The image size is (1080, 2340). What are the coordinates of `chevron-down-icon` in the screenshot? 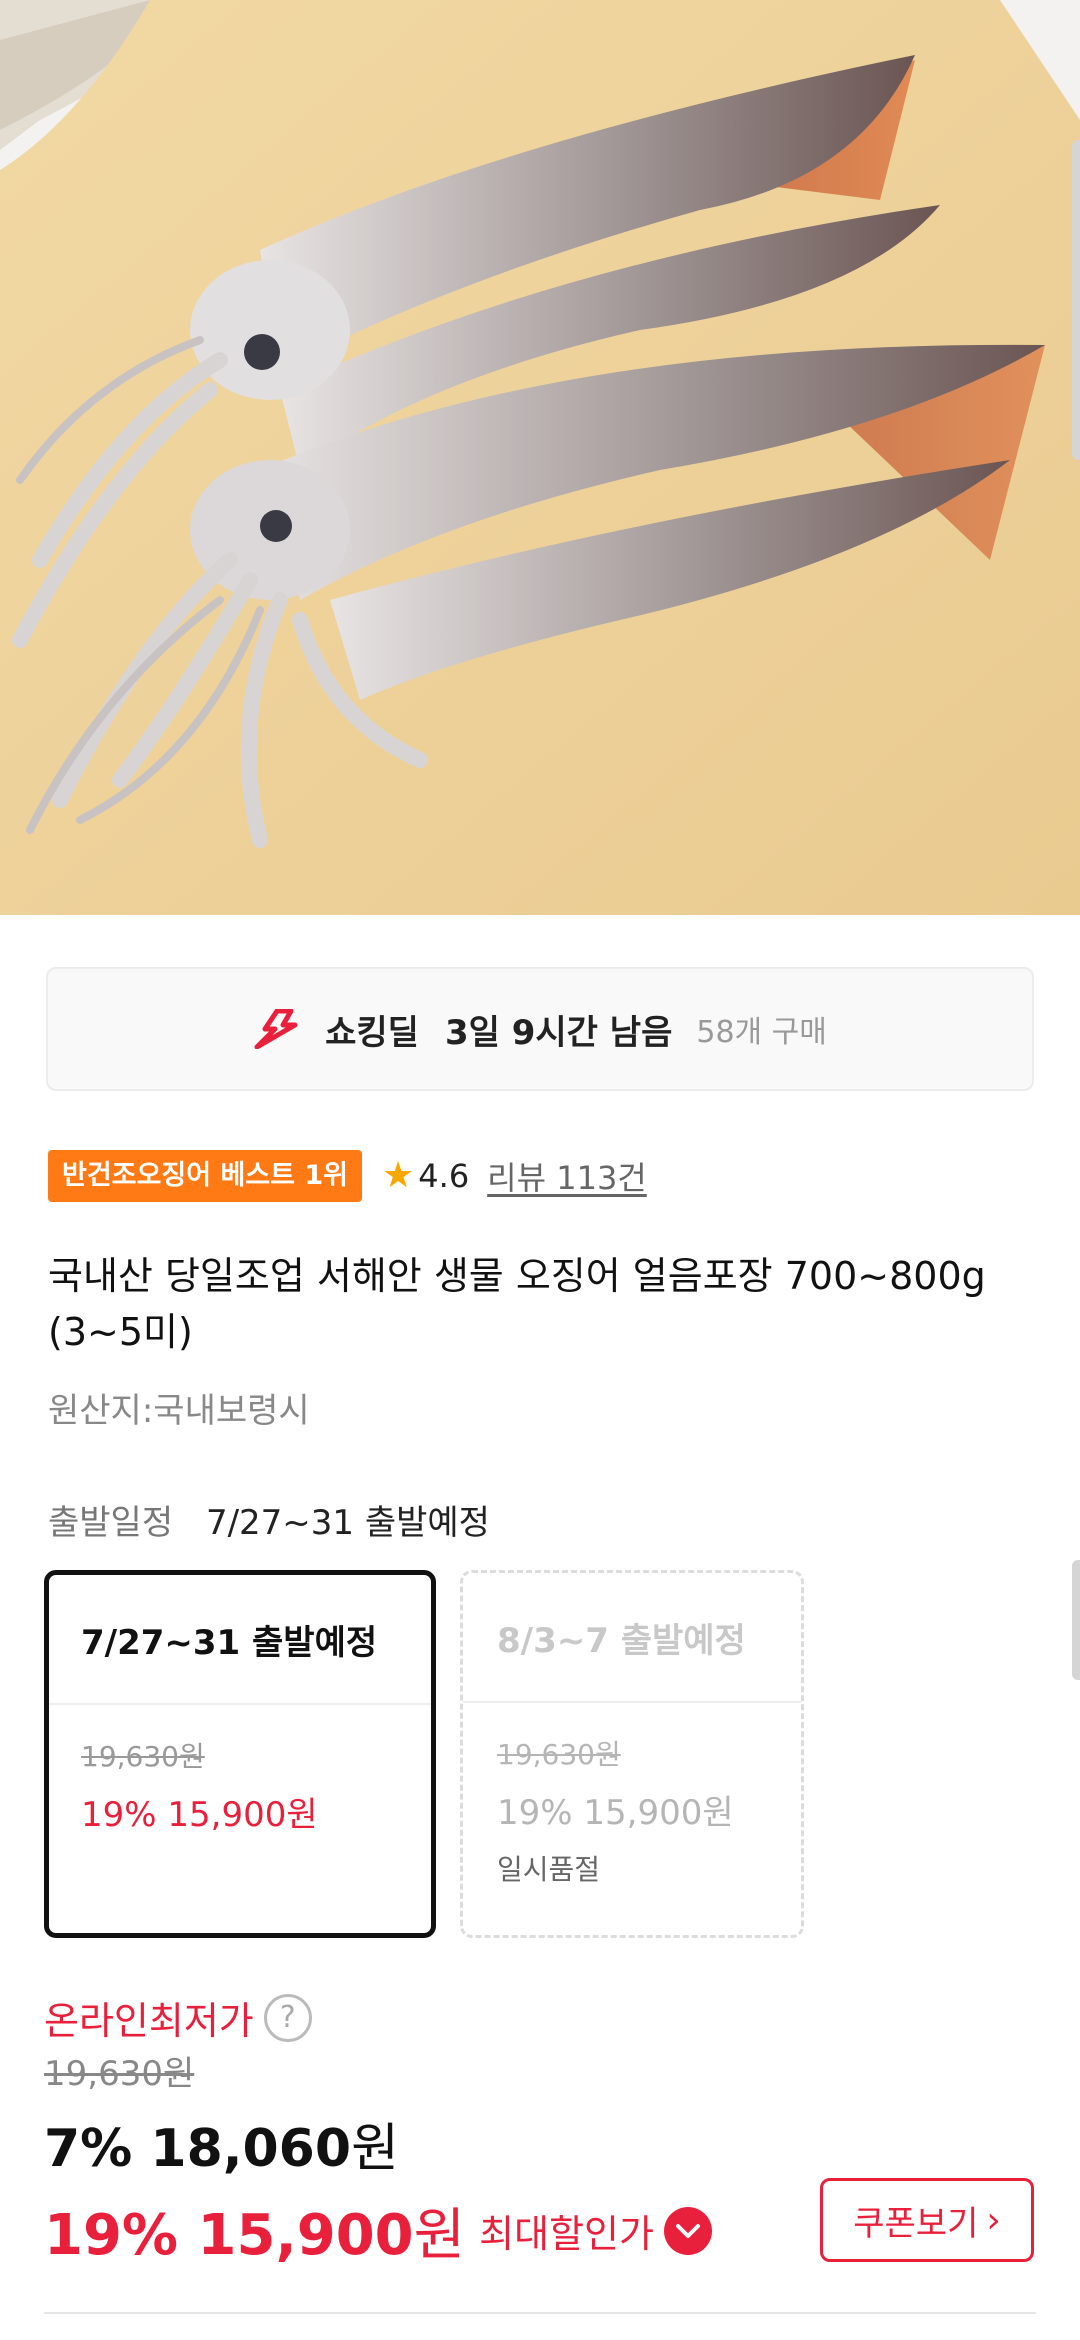 It's located at (687, 2230).